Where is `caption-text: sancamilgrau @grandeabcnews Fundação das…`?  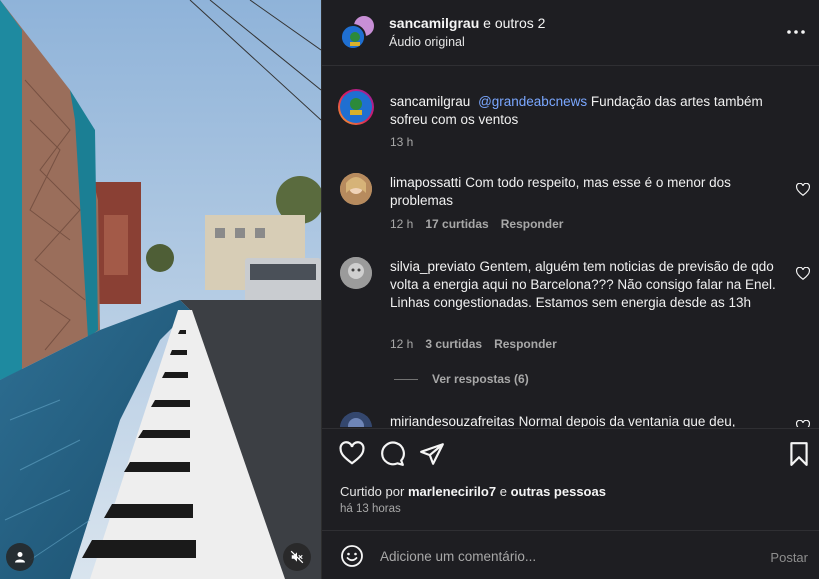 caption-text: sancamilgrau @grandeabcnews Fundação das… is located at coordinates (588, 111).